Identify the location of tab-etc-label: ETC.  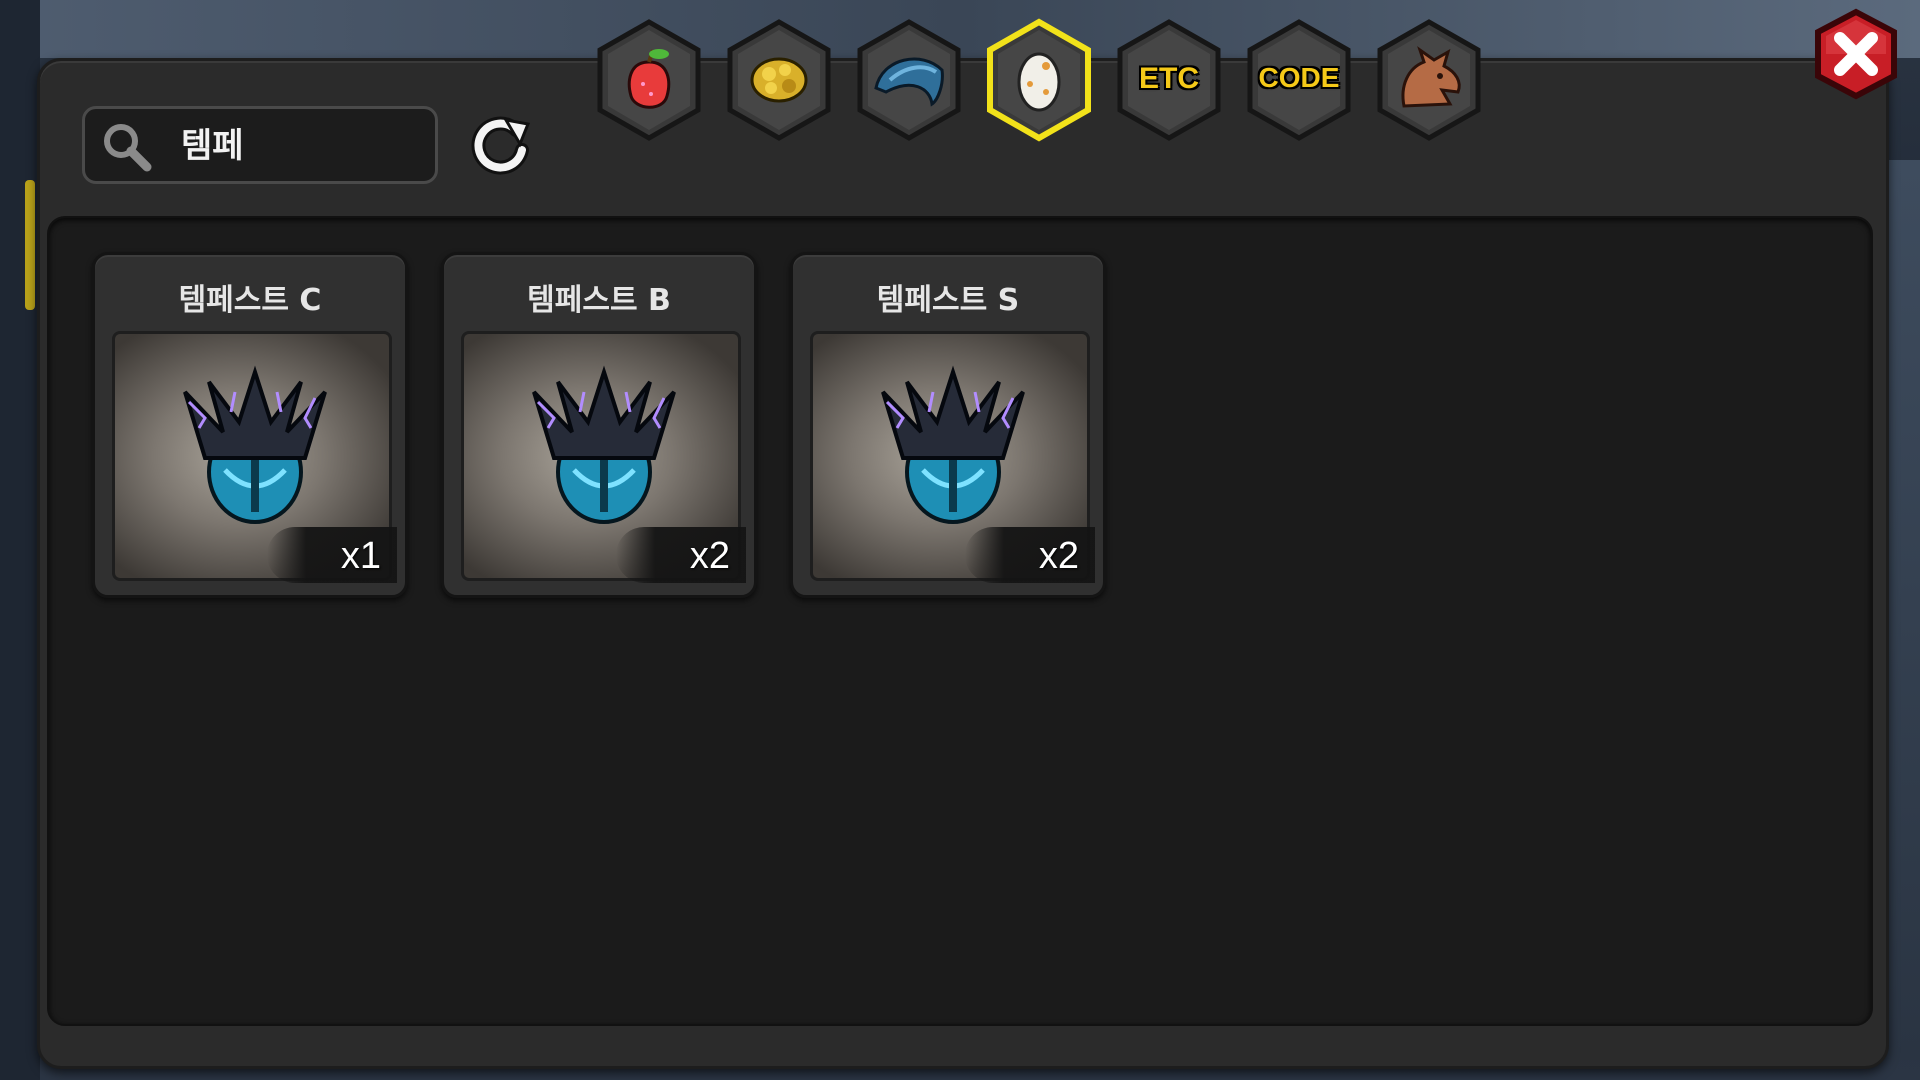
(1169, 78).